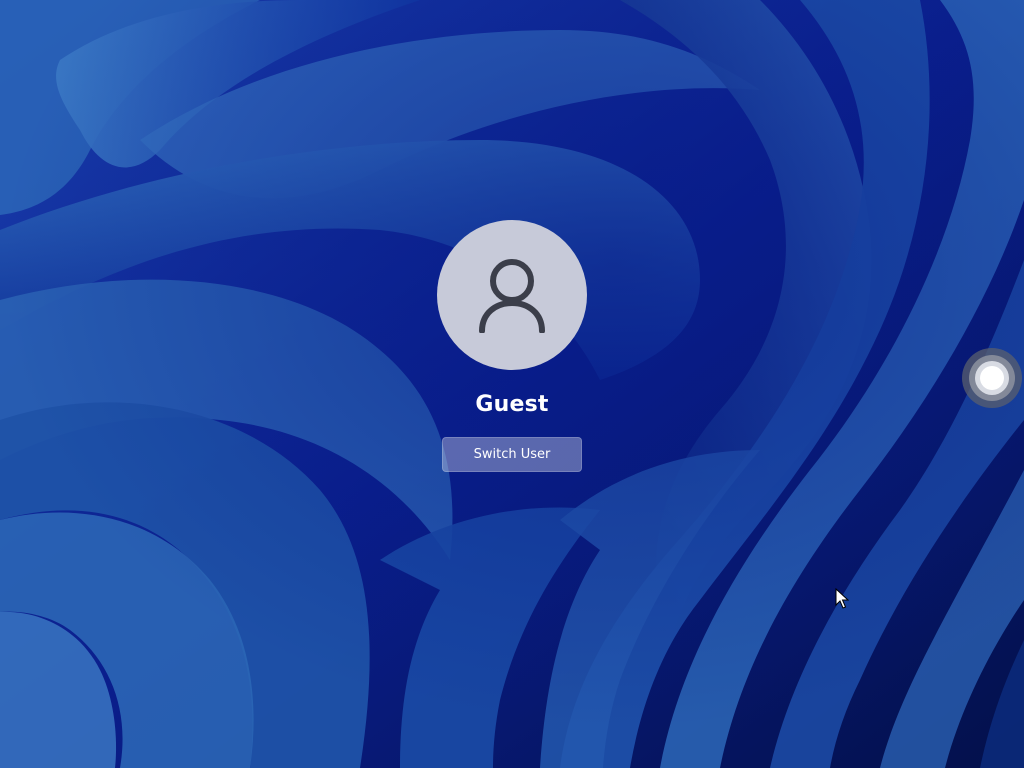 This screenshot has height=768, width=1024. Describe the element at coordinates (512, 404) in the screenshot. I see `user-name: Guest` at that location.